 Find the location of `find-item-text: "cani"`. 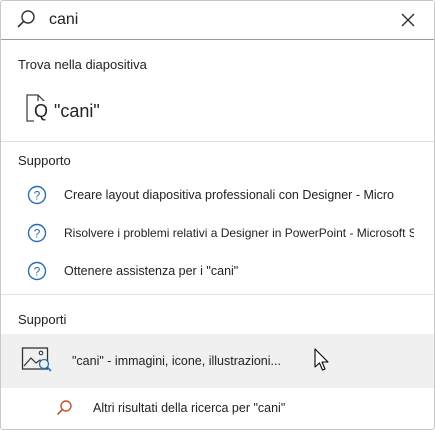

find-item-text: "cani" is located at coordinates (77, 111).